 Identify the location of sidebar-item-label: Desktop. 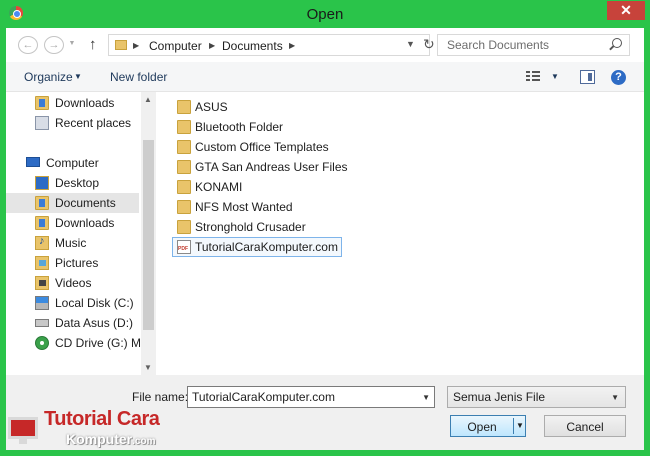
(77, 183).